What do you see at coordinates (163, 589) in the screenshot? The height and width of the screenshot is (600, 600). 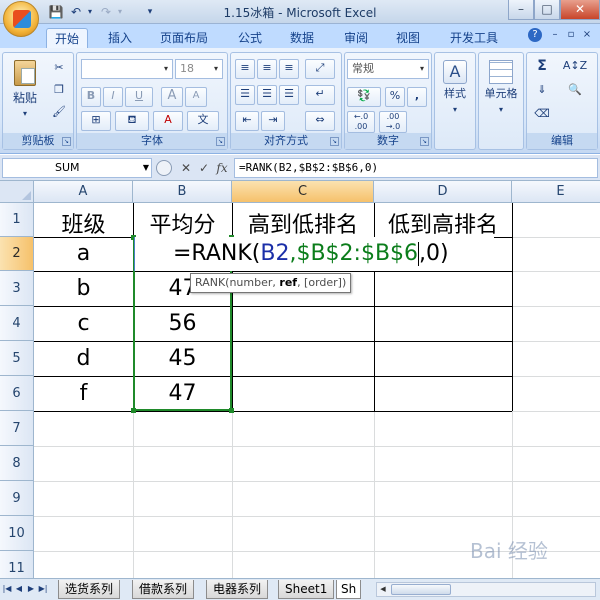 I see `sheet-tab: 借款系列` at bounding box center [163, 589].